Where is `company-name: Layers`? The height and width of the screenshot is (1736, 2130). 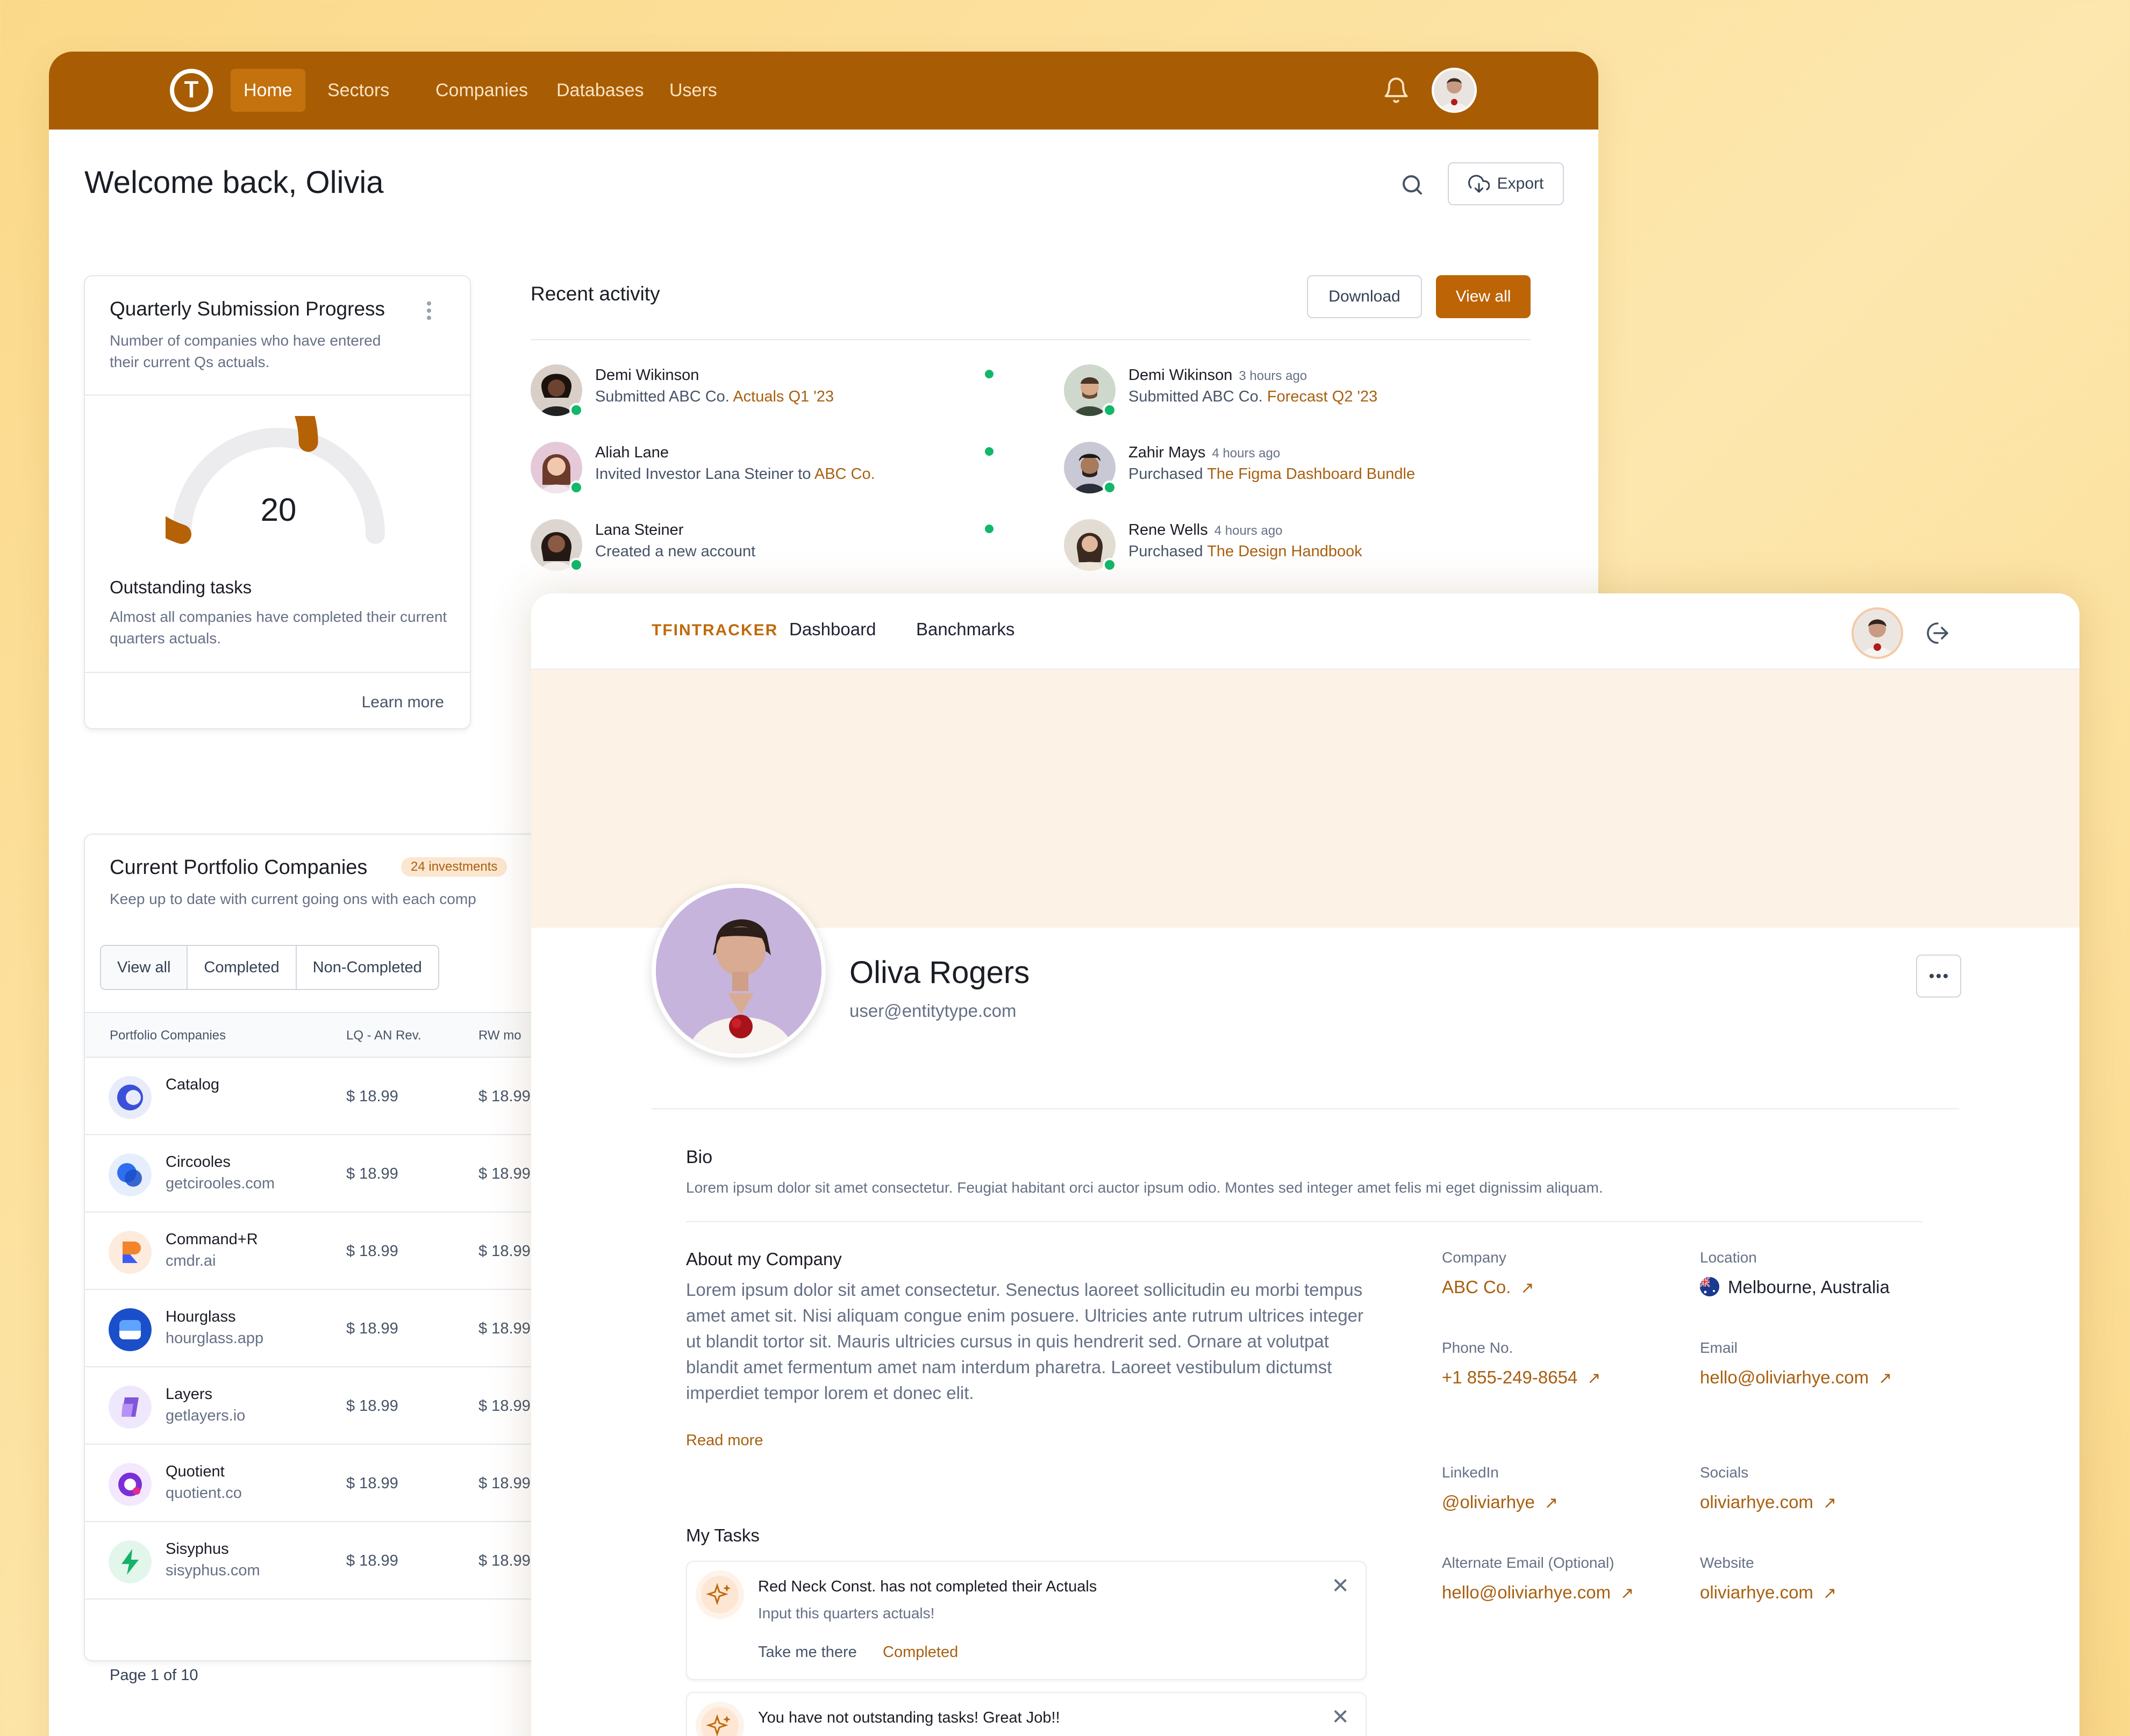 company-name: Layers is located at coordinates (189, 1394).